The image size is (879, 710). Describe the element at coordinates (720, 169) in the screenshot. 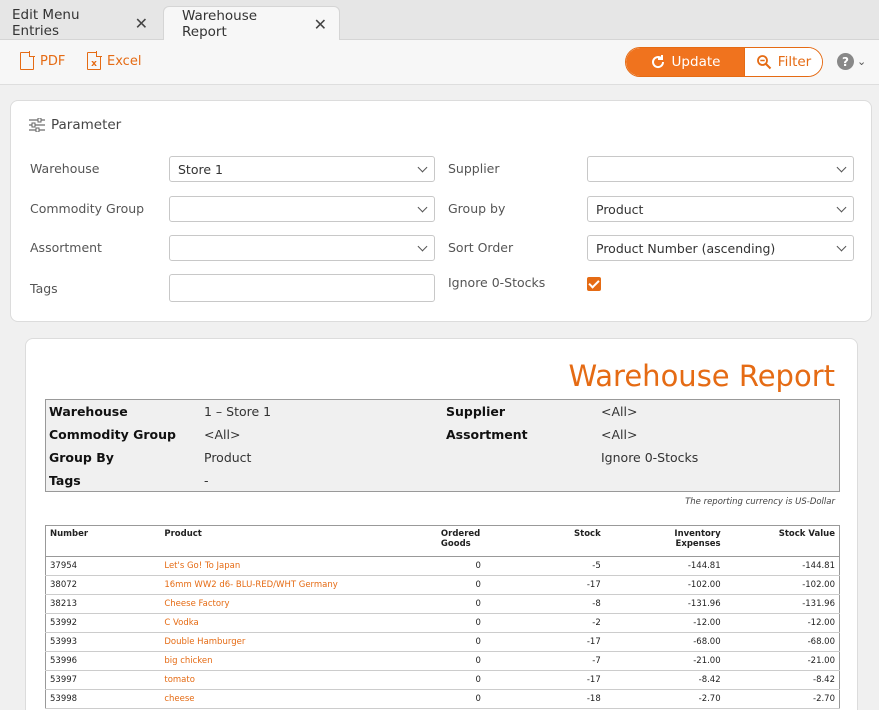

I see `supplier-select` at that location.